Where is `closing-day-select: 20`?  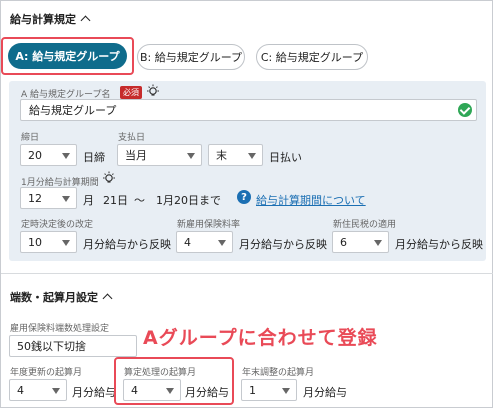
closing-day-select: 20 is located at coordinates (48, 155).